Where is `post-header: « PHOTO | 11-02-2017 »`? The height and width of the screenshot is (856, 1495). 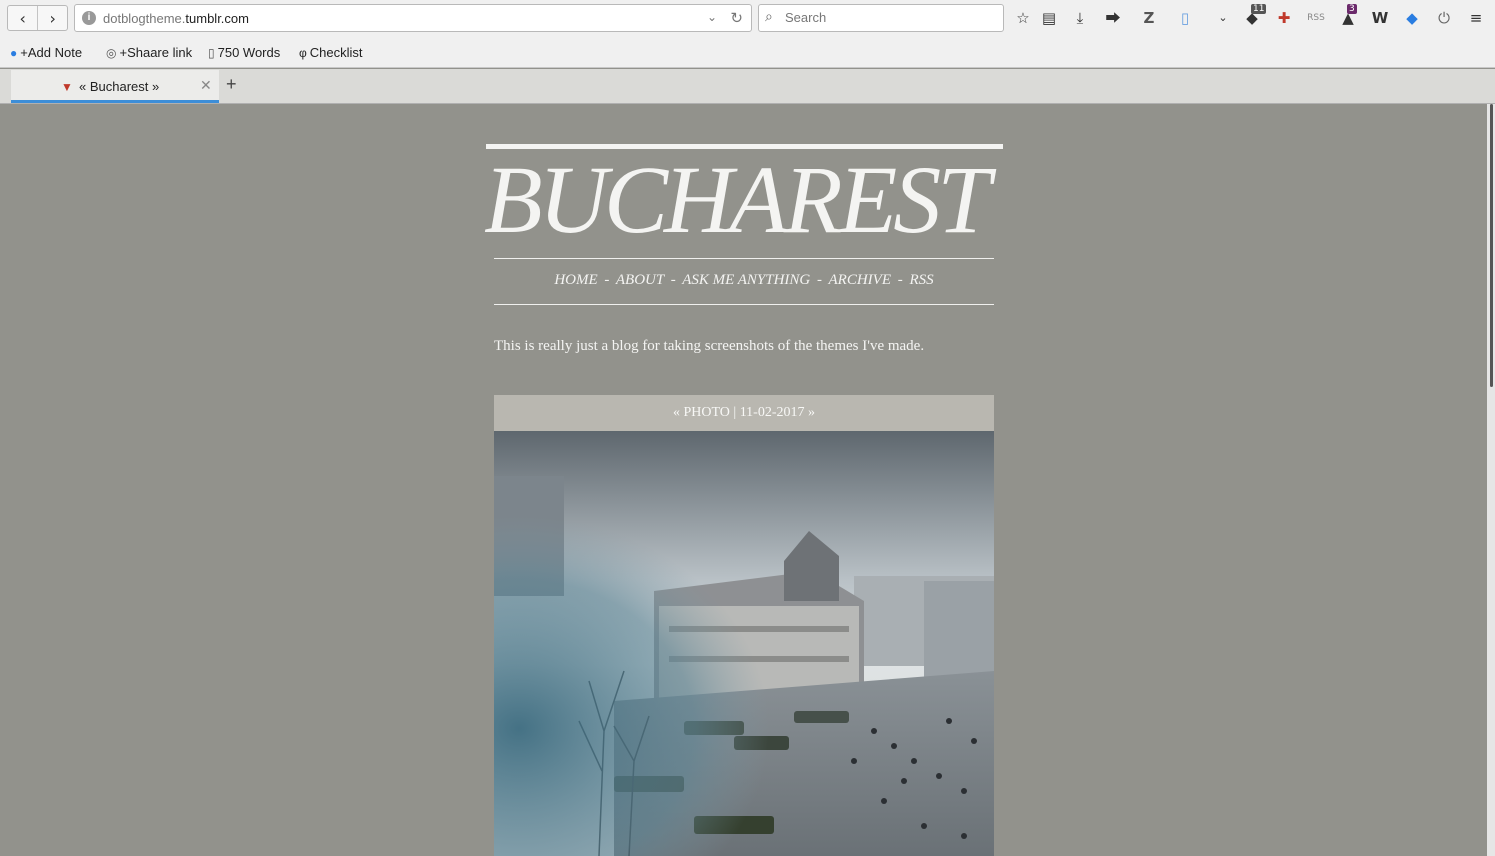
post-header: « PHOTO | 11-02-2017 » is located at coordinates (744, 413).